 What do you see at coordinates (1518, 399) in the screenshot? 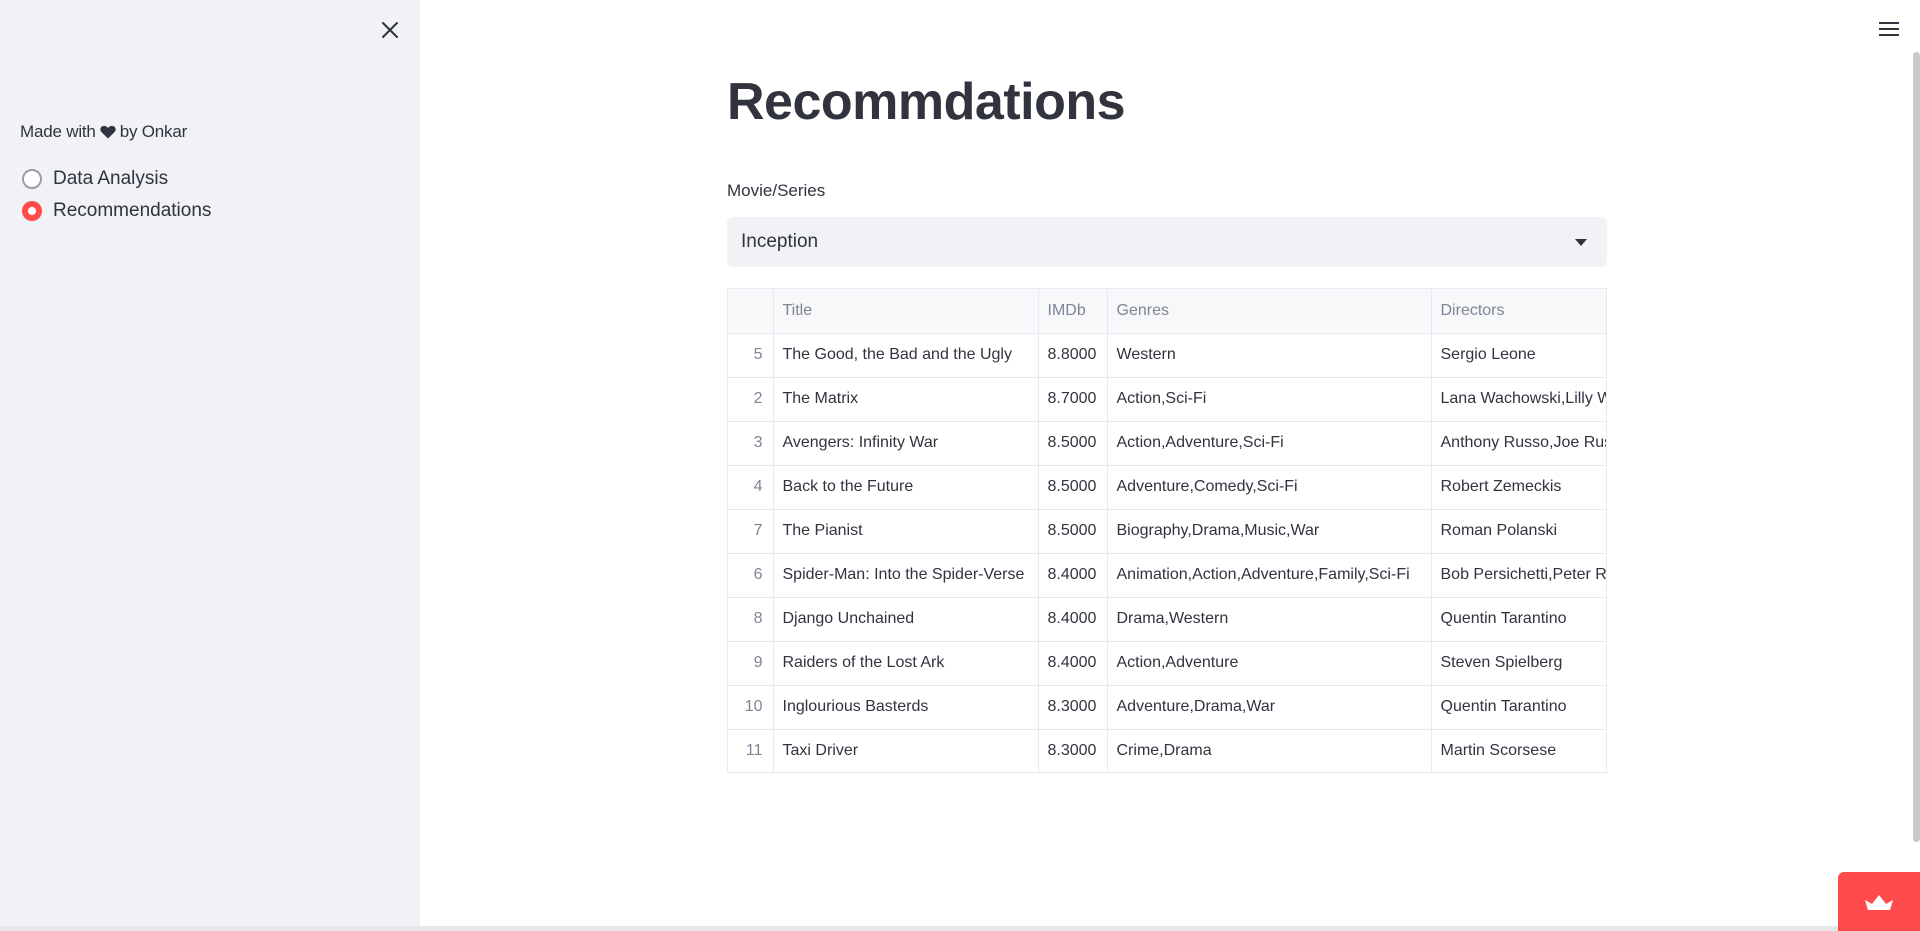
I see `directors-cell: Lana Wachowski,Lilly Wachowski` at bounding box center [1518, 399].